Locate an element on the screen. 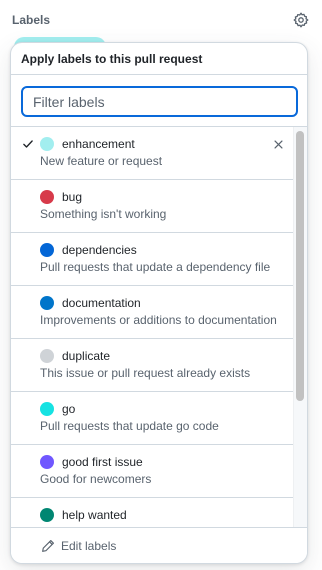 This screenshot has height=570, width=322. popover-title: Apply labels to this pull request is located at coordinates (159, 59).